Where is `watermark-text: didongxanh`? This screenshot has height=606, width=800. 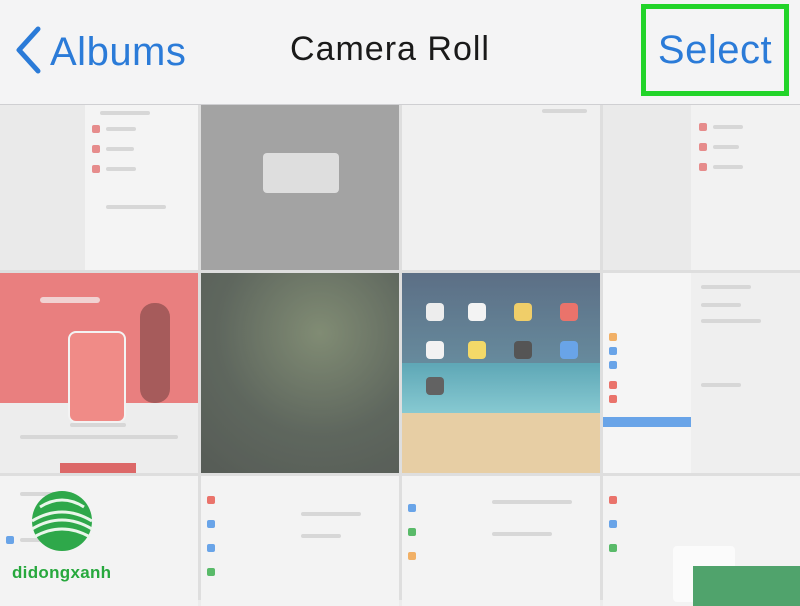 watermark-text: didongxanh is located at coordinates (62, 572).